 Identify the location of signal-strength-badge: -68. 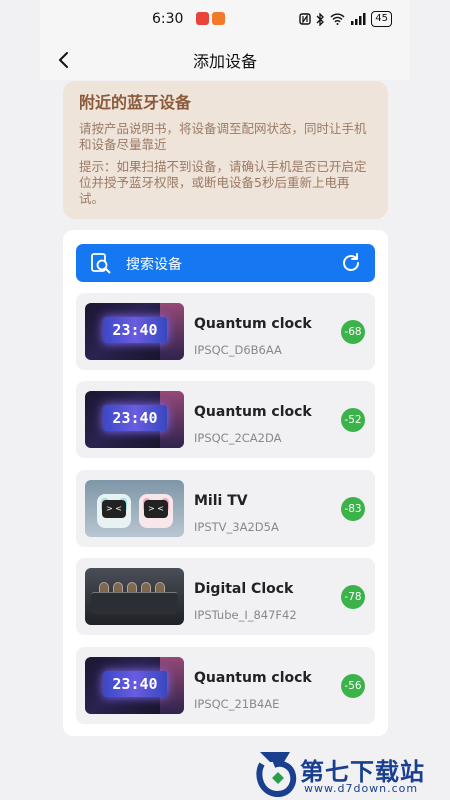
(353, 332).